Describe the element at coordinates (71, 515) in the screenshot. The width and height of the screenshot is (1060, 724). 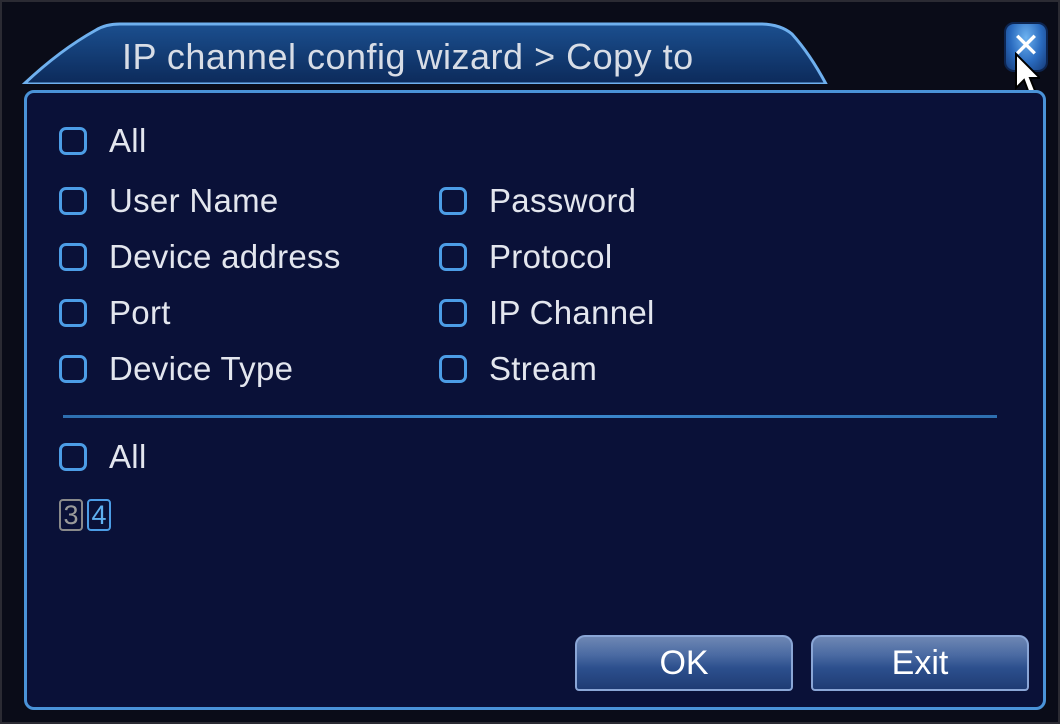
I see `channel-3-toggle: 3` at that location.